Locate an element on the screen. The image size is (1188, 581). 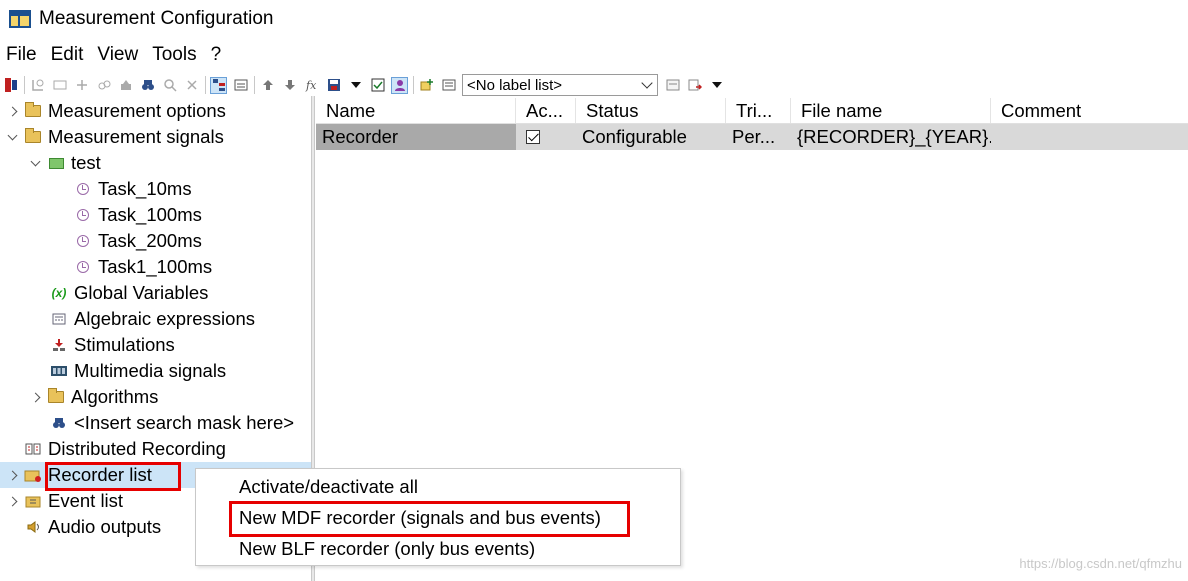
stimulation-icon is located at coordinates (59, 345).